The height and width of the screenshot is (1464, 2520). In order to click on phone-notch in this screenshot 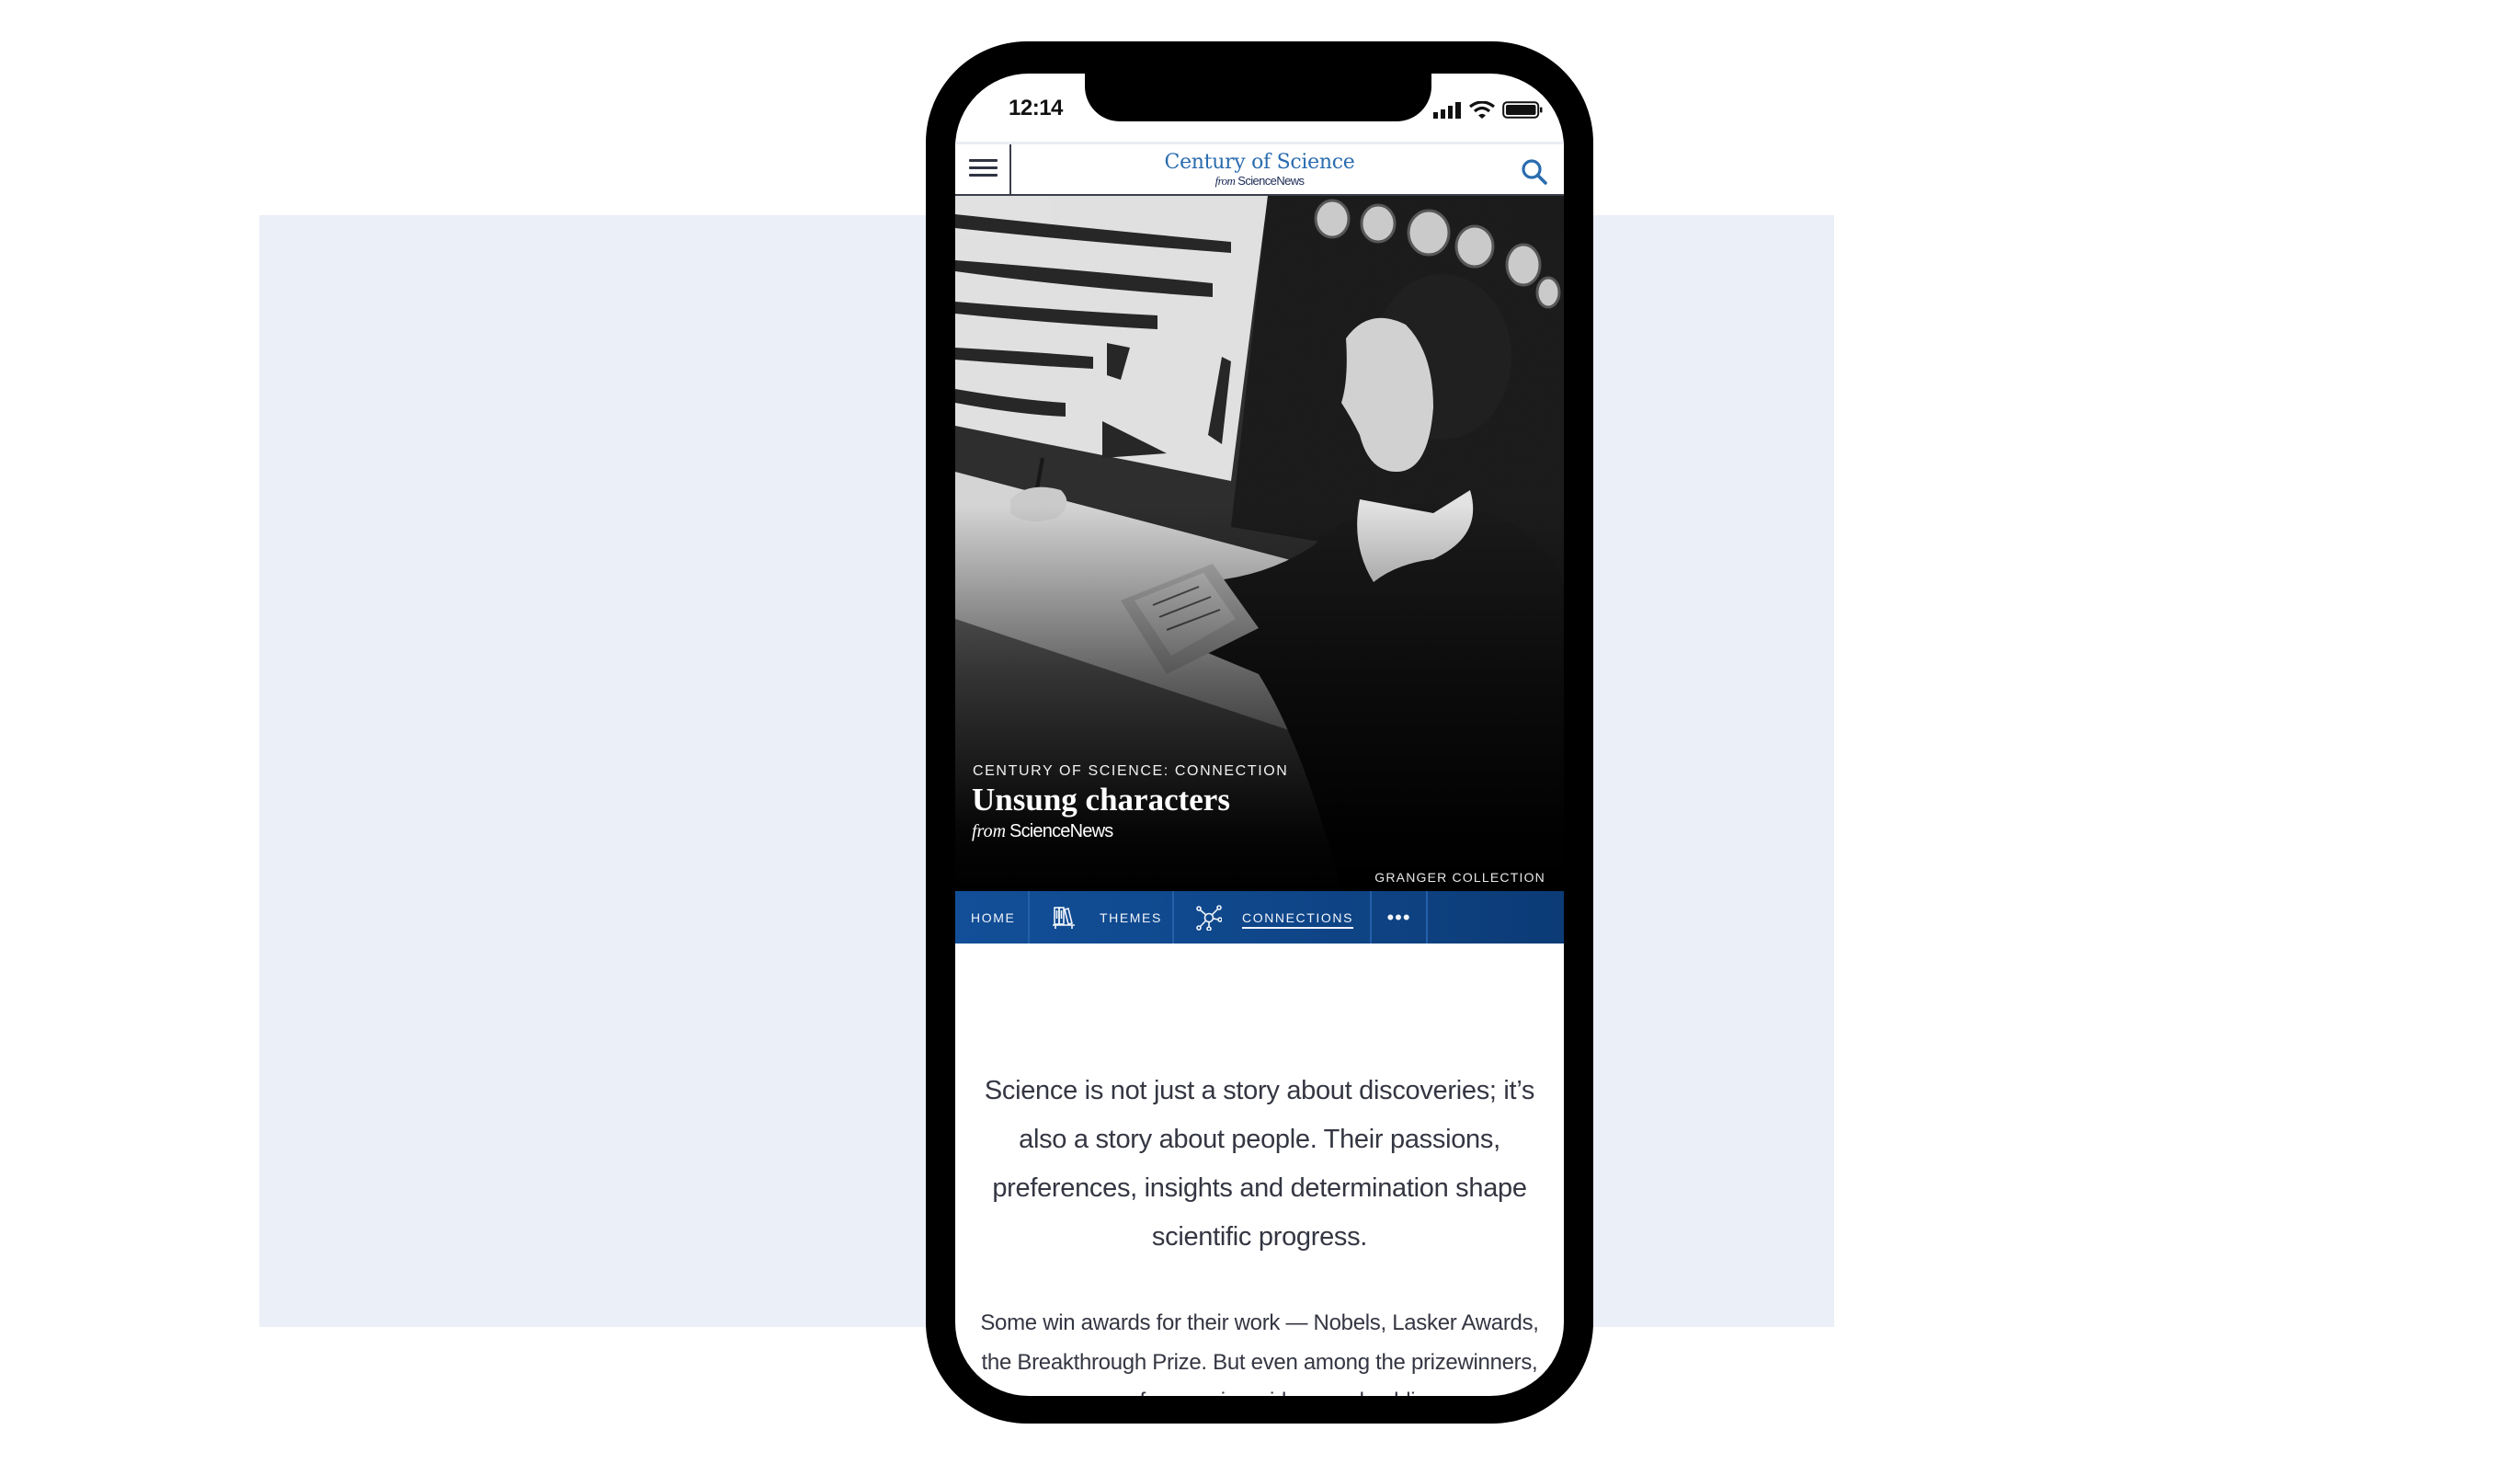, I will do `click(1258, 92)`.